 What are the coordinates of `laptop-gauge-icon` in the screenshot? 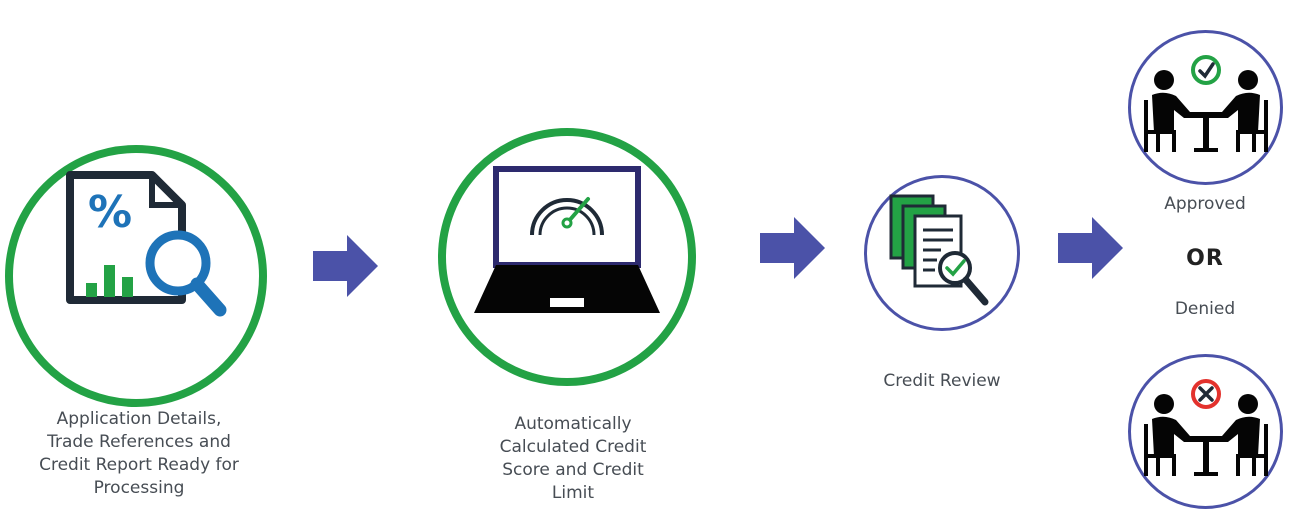 It's located at (567, 239).